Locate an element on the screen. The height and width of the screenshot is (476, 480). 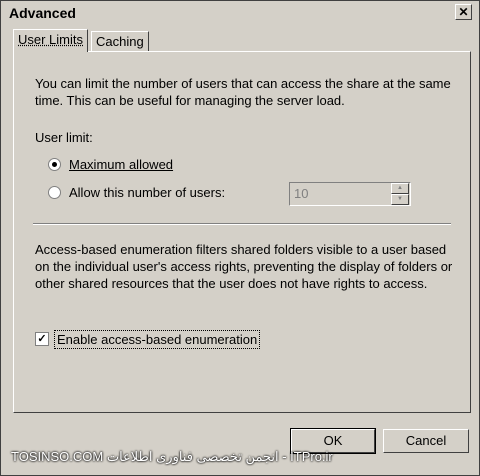
section-divider is located at coordinates (242, 224).